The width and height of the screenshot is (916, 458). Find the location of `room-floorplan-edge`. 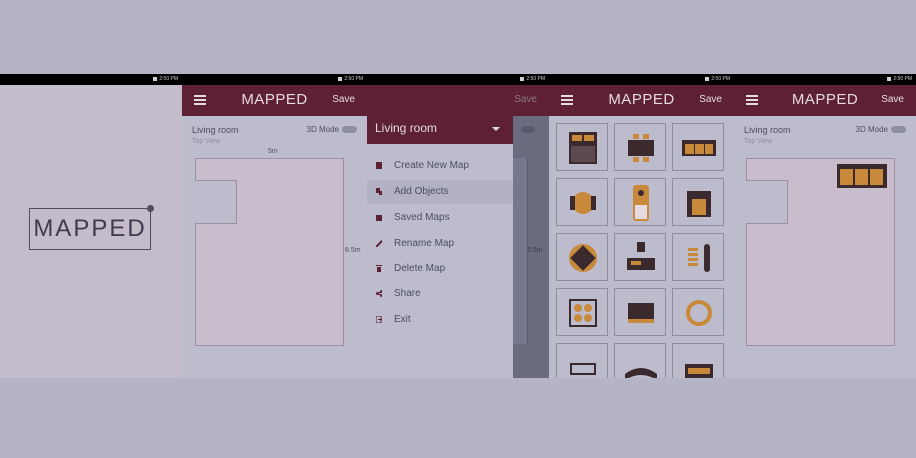

room-floorplan-edge is located at coordinates (520, 251).